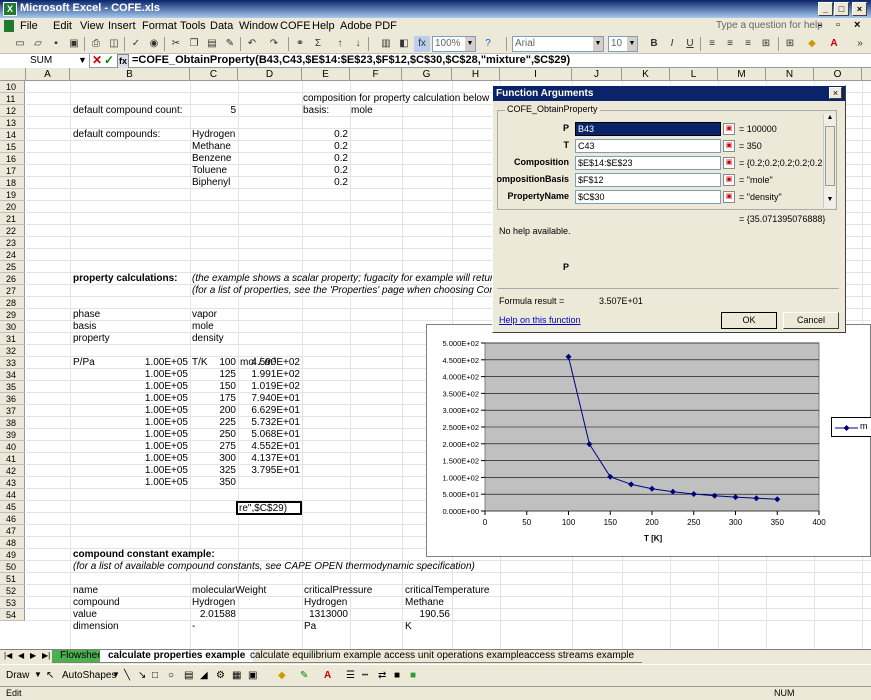 This screenshot has height=700, width=871. I want to click on underline-icon: U, so click(690, 44).